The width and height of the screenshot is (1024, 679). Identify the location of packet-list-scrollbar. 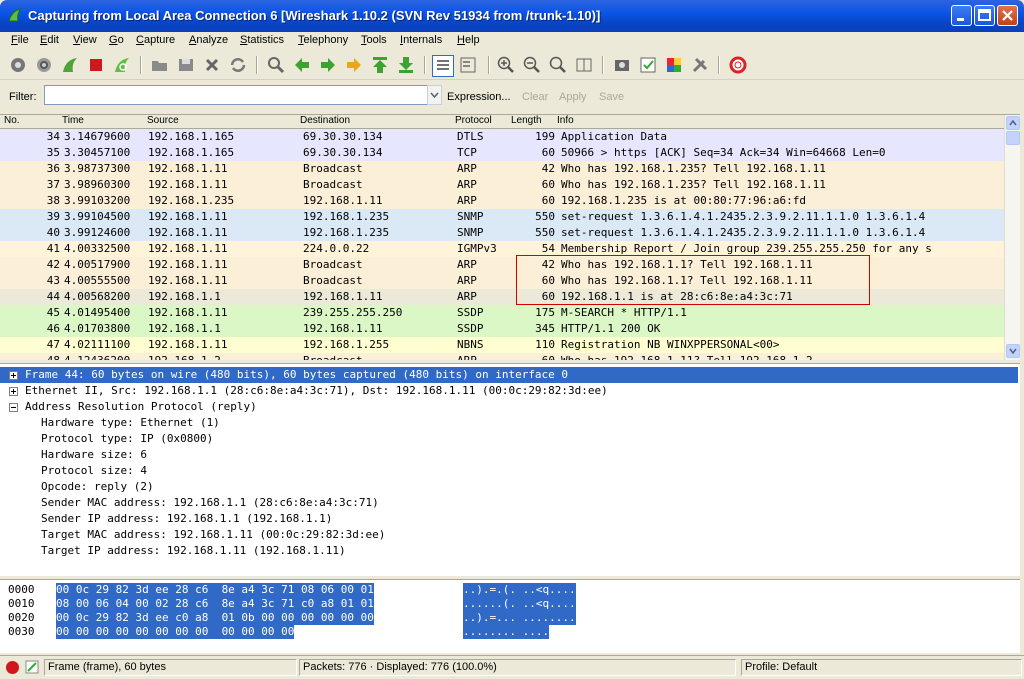
(1012, 237).